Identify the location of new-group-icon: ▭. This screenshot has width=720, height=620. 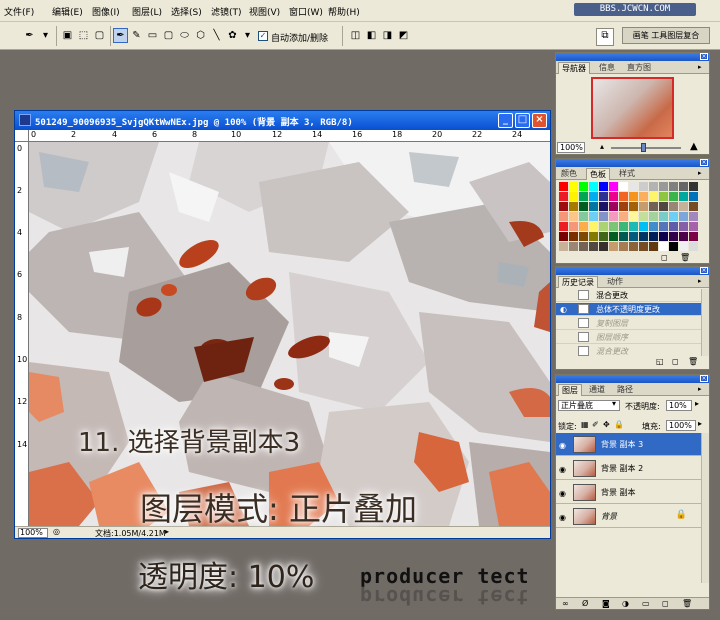
(646, 603).